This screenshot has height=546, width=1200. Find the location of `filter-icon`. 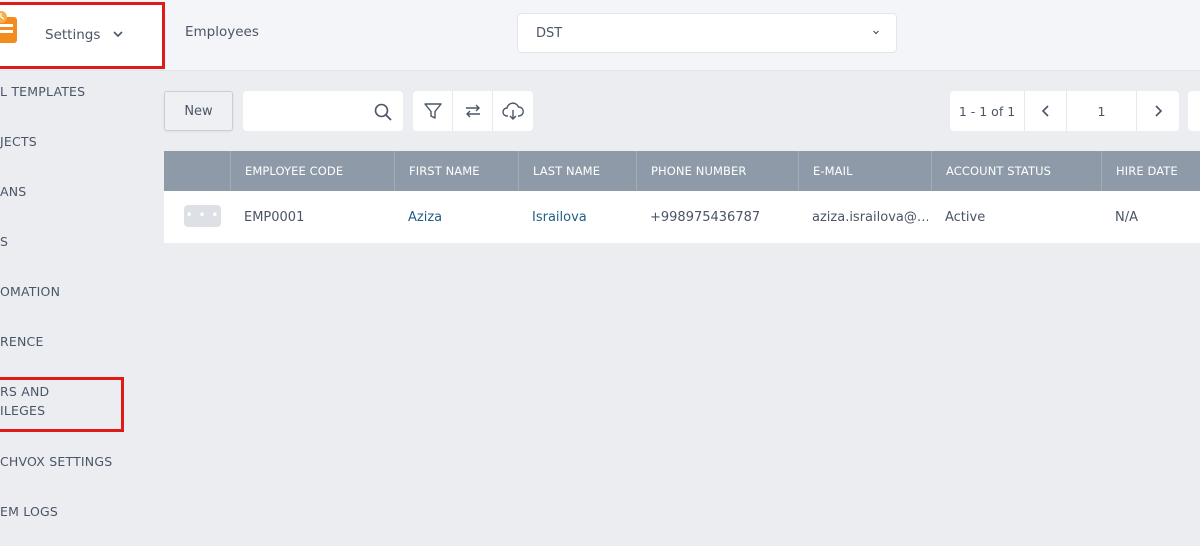

filter-icon is located at coordinates (432, 111).